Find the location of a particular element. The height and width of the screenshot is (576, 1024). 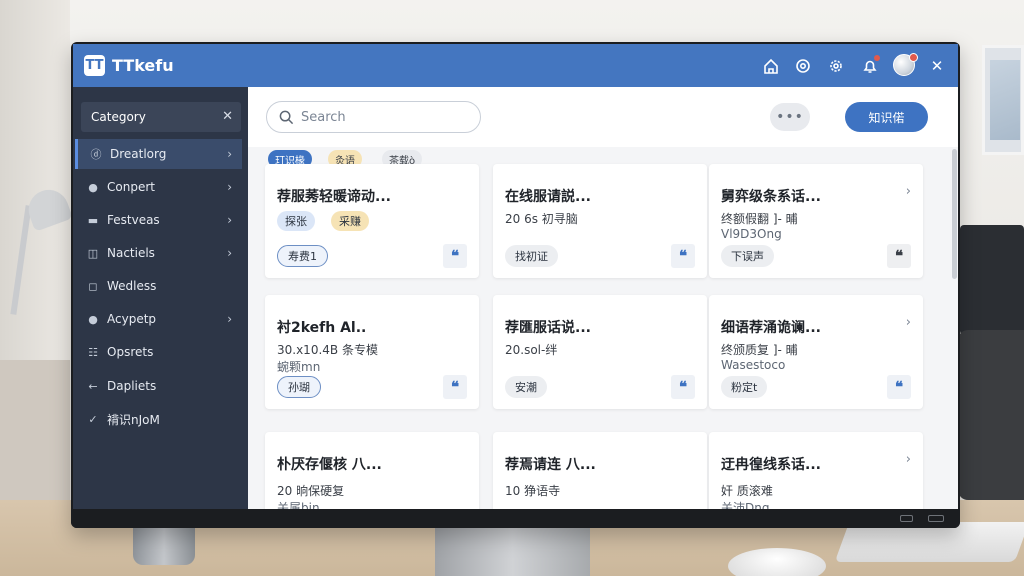

sidebar-item-dreatlorg: ⓓ Dreatlorg › is located at coordinates (158, 154).